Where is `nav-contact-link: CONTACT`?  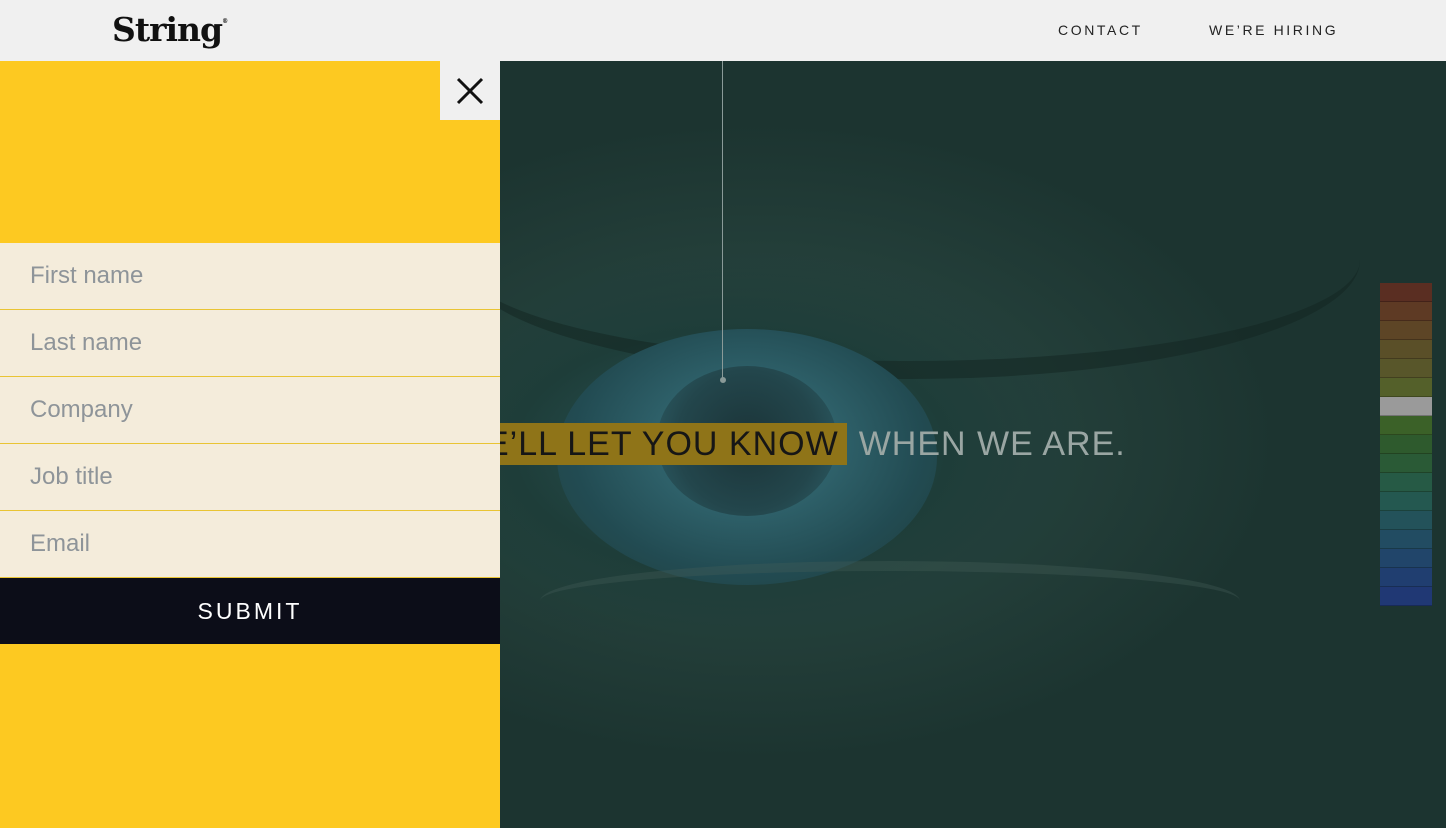
nav-contact-link: CONTACT is located at coordinates (1100, 30).